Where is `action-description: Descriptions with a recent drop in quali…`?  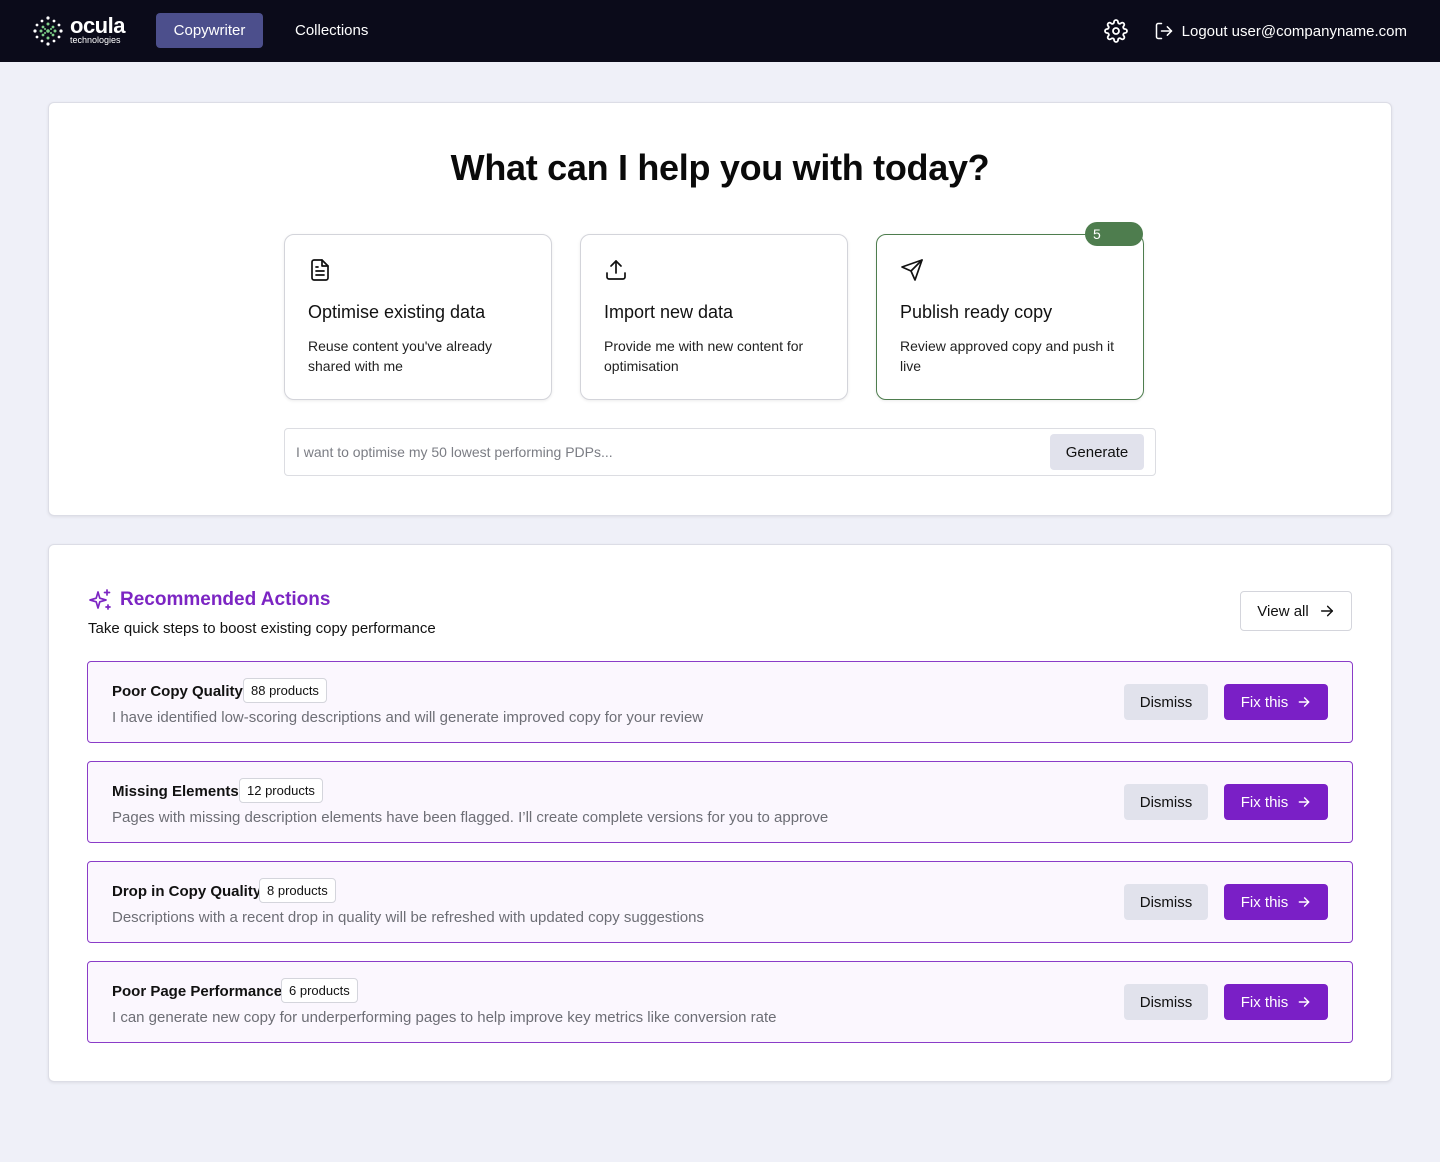 action-description: Descriptions with a recent drop in quali… is located at coordinates (408, 917).